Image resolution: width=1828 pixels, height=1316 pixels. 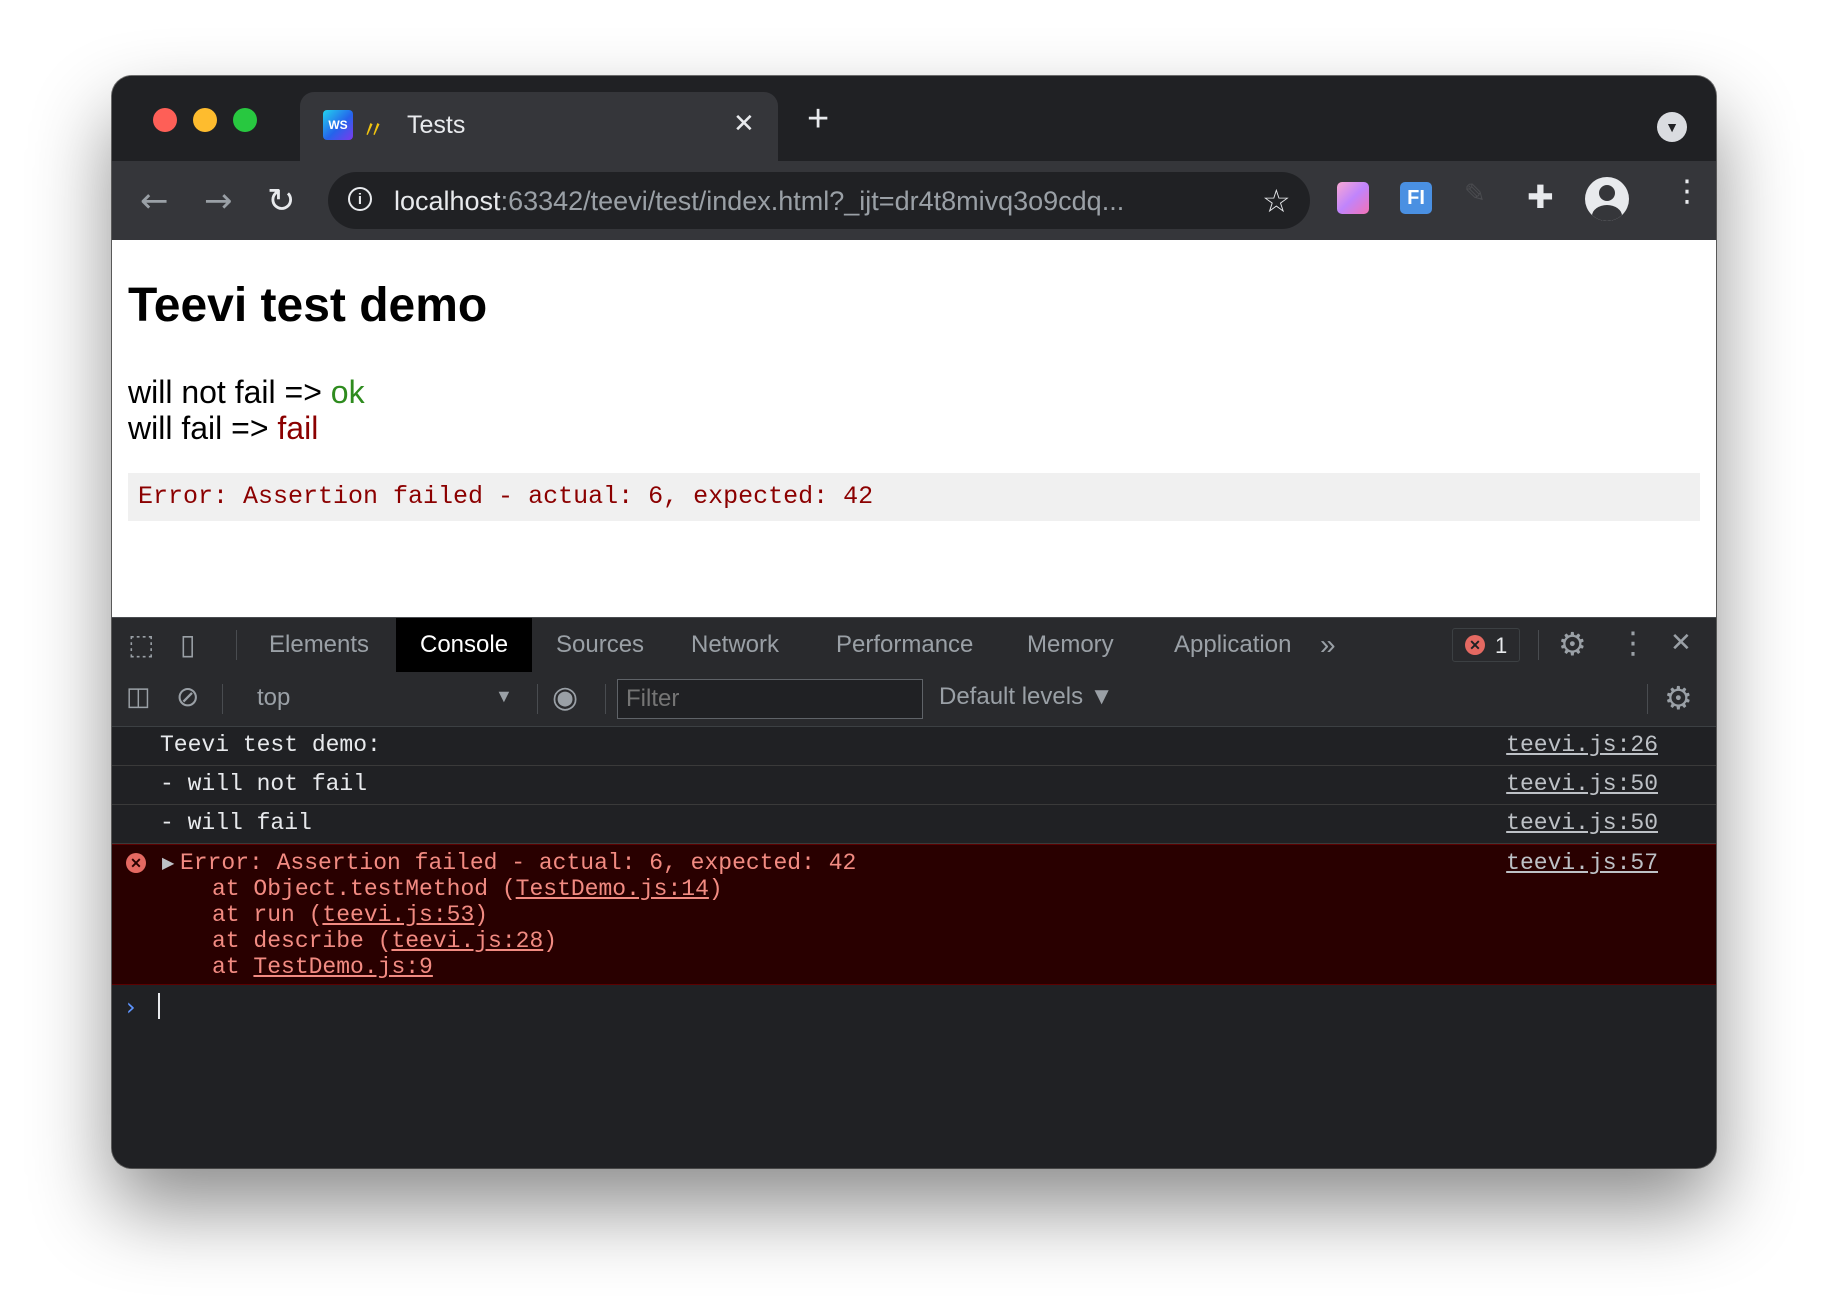 What do you see at coordinates (373, 130) in the screenshot?
I see `test-emoji-icon: 〃` at bounding box center [373, 130].